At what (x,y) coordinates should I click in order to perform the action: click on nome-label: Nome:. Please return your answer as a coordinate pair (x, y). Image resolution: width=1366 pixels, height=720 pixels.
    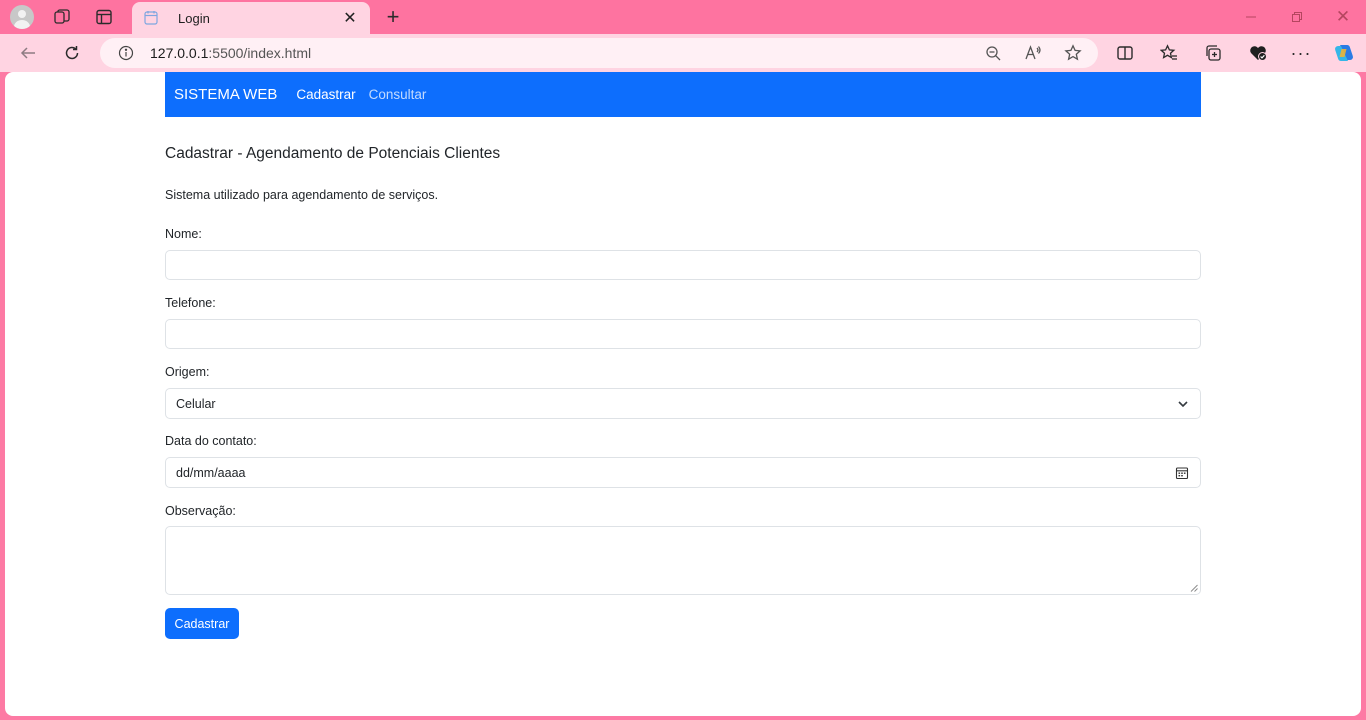
    Looking at the image, I should click on (183, 234).